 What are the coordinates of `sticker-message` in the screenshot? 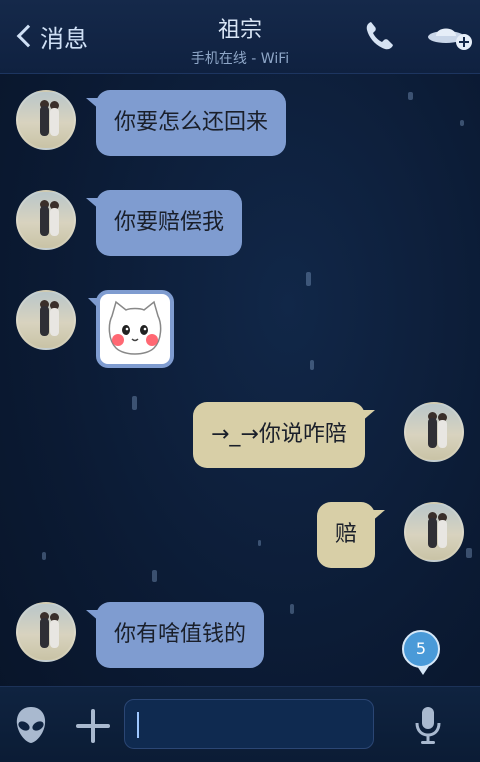 It's located at (131, 329).